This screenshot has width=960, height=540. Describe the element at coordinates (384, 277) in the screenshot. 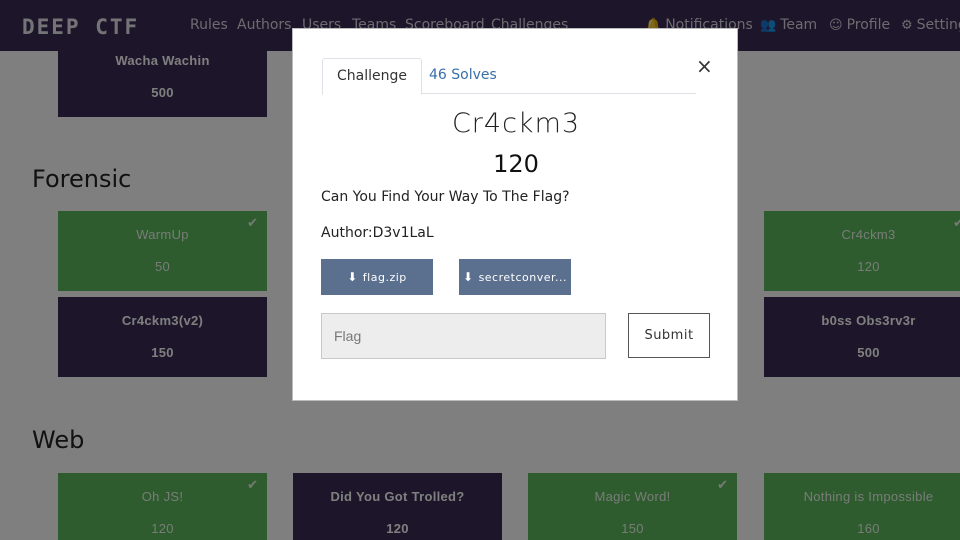

I see `file-name: flag.zip` at that location.